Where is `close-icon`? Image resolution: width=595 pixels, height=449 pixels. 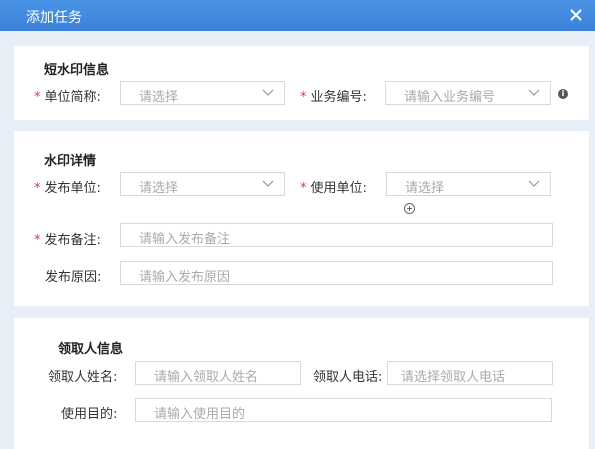 close-icon is located at coordinates (576, 15).